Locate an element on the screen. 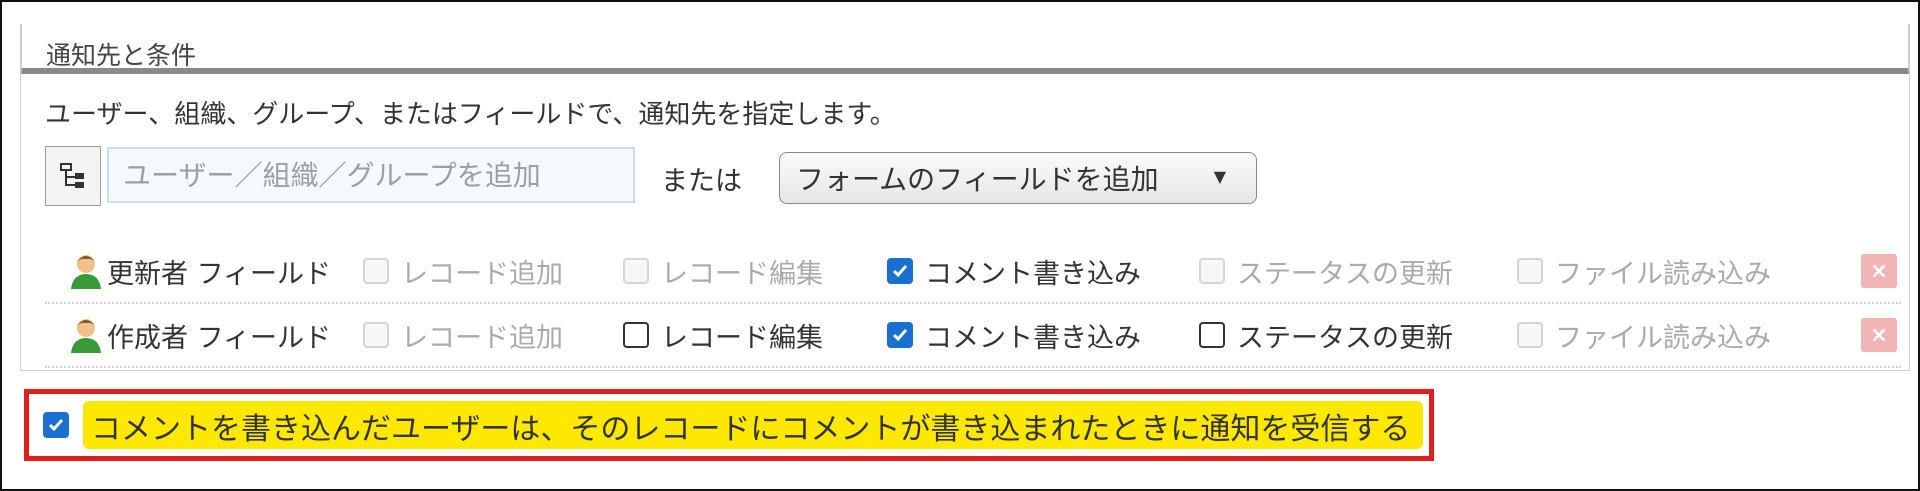 The height and width of the screenshot is (491, 1920). panel-header: 通知先と条件 is located at coordinates (965, 49).